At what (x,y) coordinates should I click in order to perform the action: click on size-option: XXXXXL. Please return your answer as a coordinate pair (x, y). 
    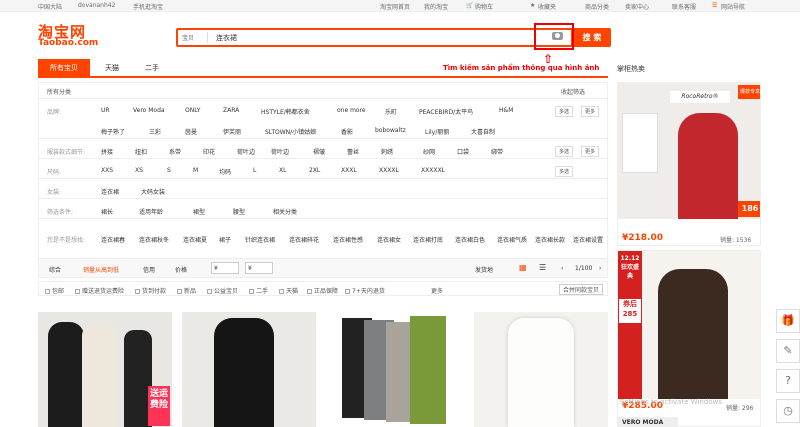
    Looking at the image, I should click on (433, 170).